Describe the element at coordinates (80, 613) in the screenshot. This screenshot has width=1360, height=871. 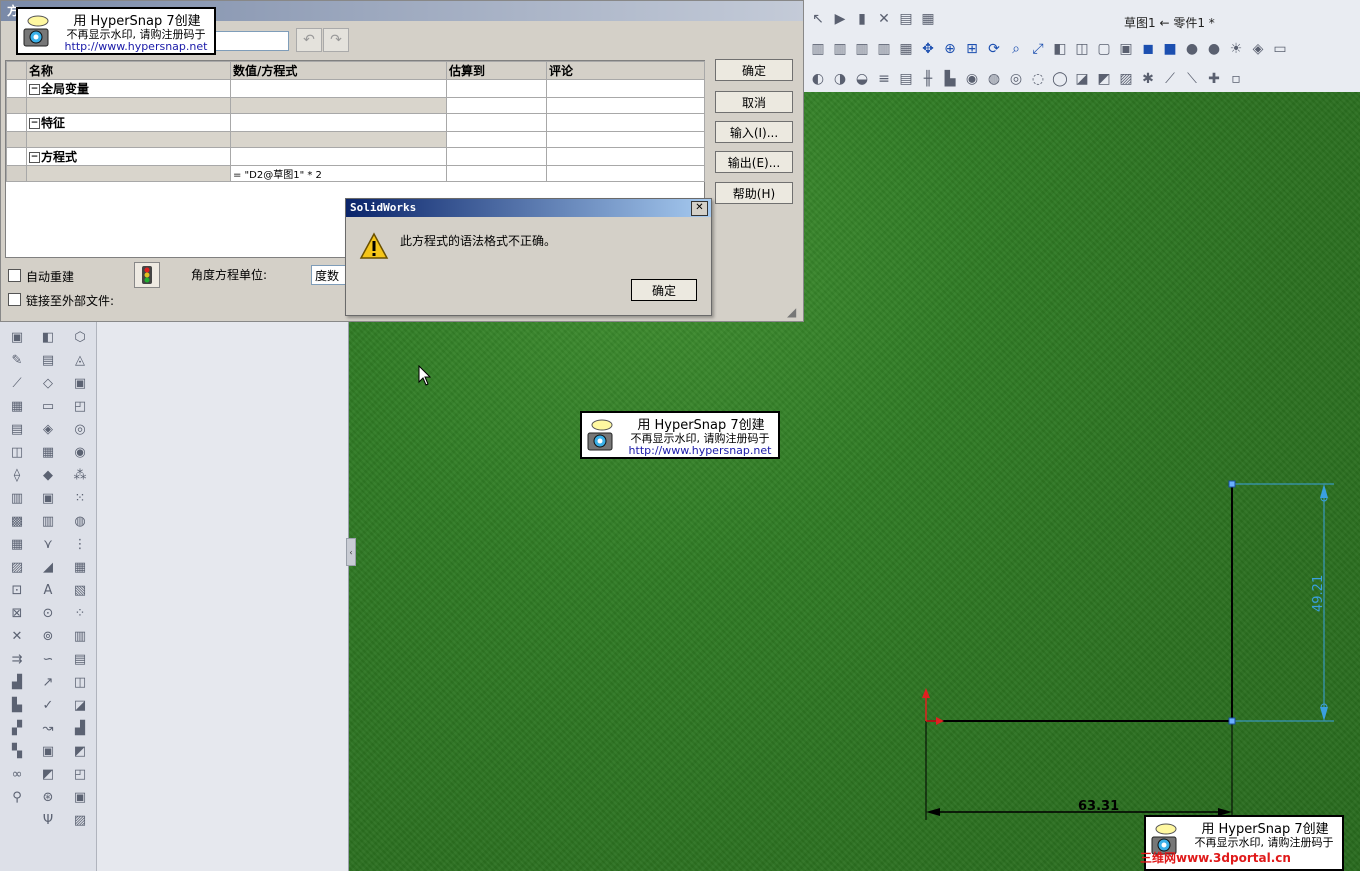
I see `tool-icon: ⁘` at that location.